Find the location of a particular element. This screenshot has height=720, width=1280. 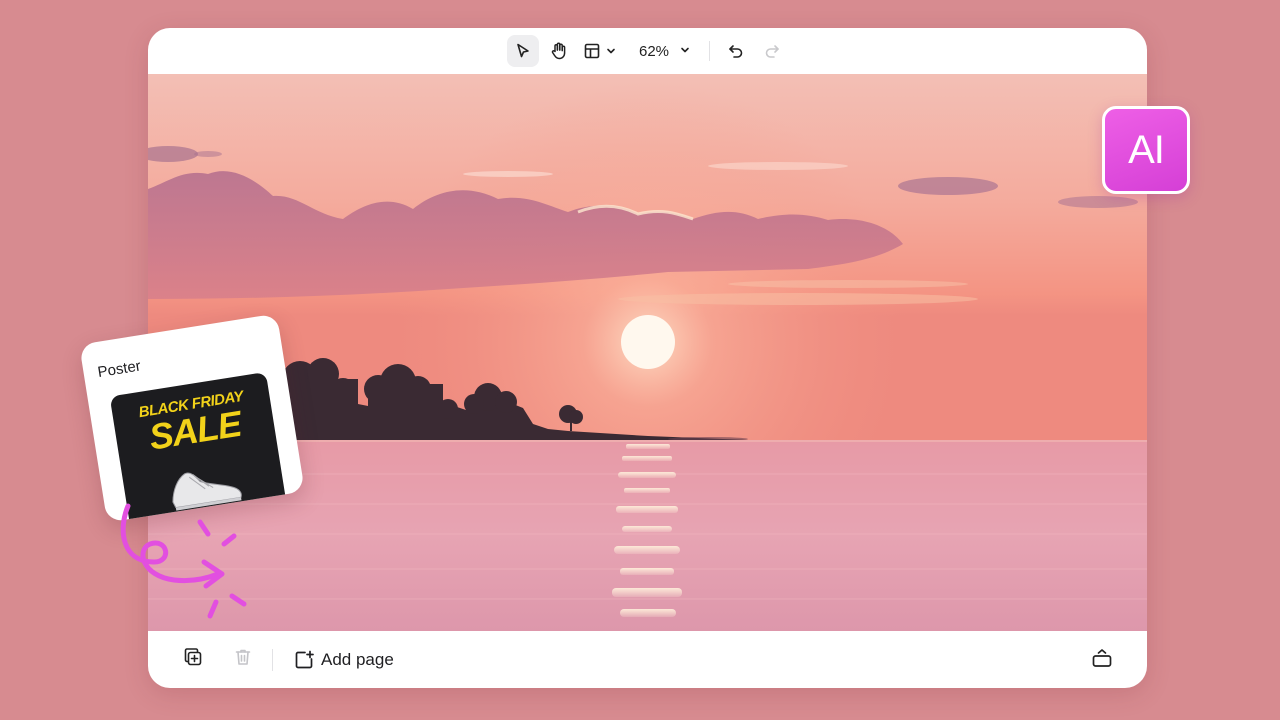

add-page-label: Add page is located at coordinates (357, 659).